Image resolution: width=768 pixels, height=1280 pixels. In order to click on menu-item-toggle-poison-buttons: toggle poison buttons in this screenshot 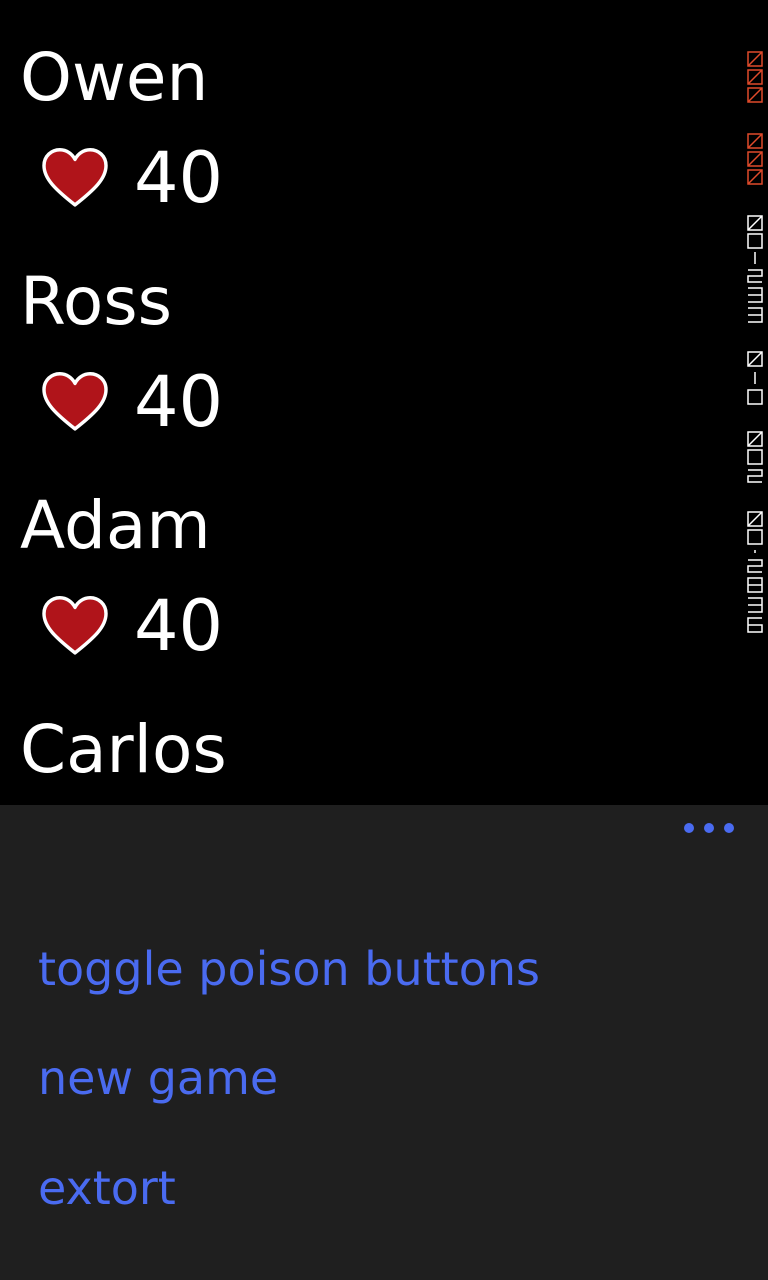, I will do `click(289, 969)`.